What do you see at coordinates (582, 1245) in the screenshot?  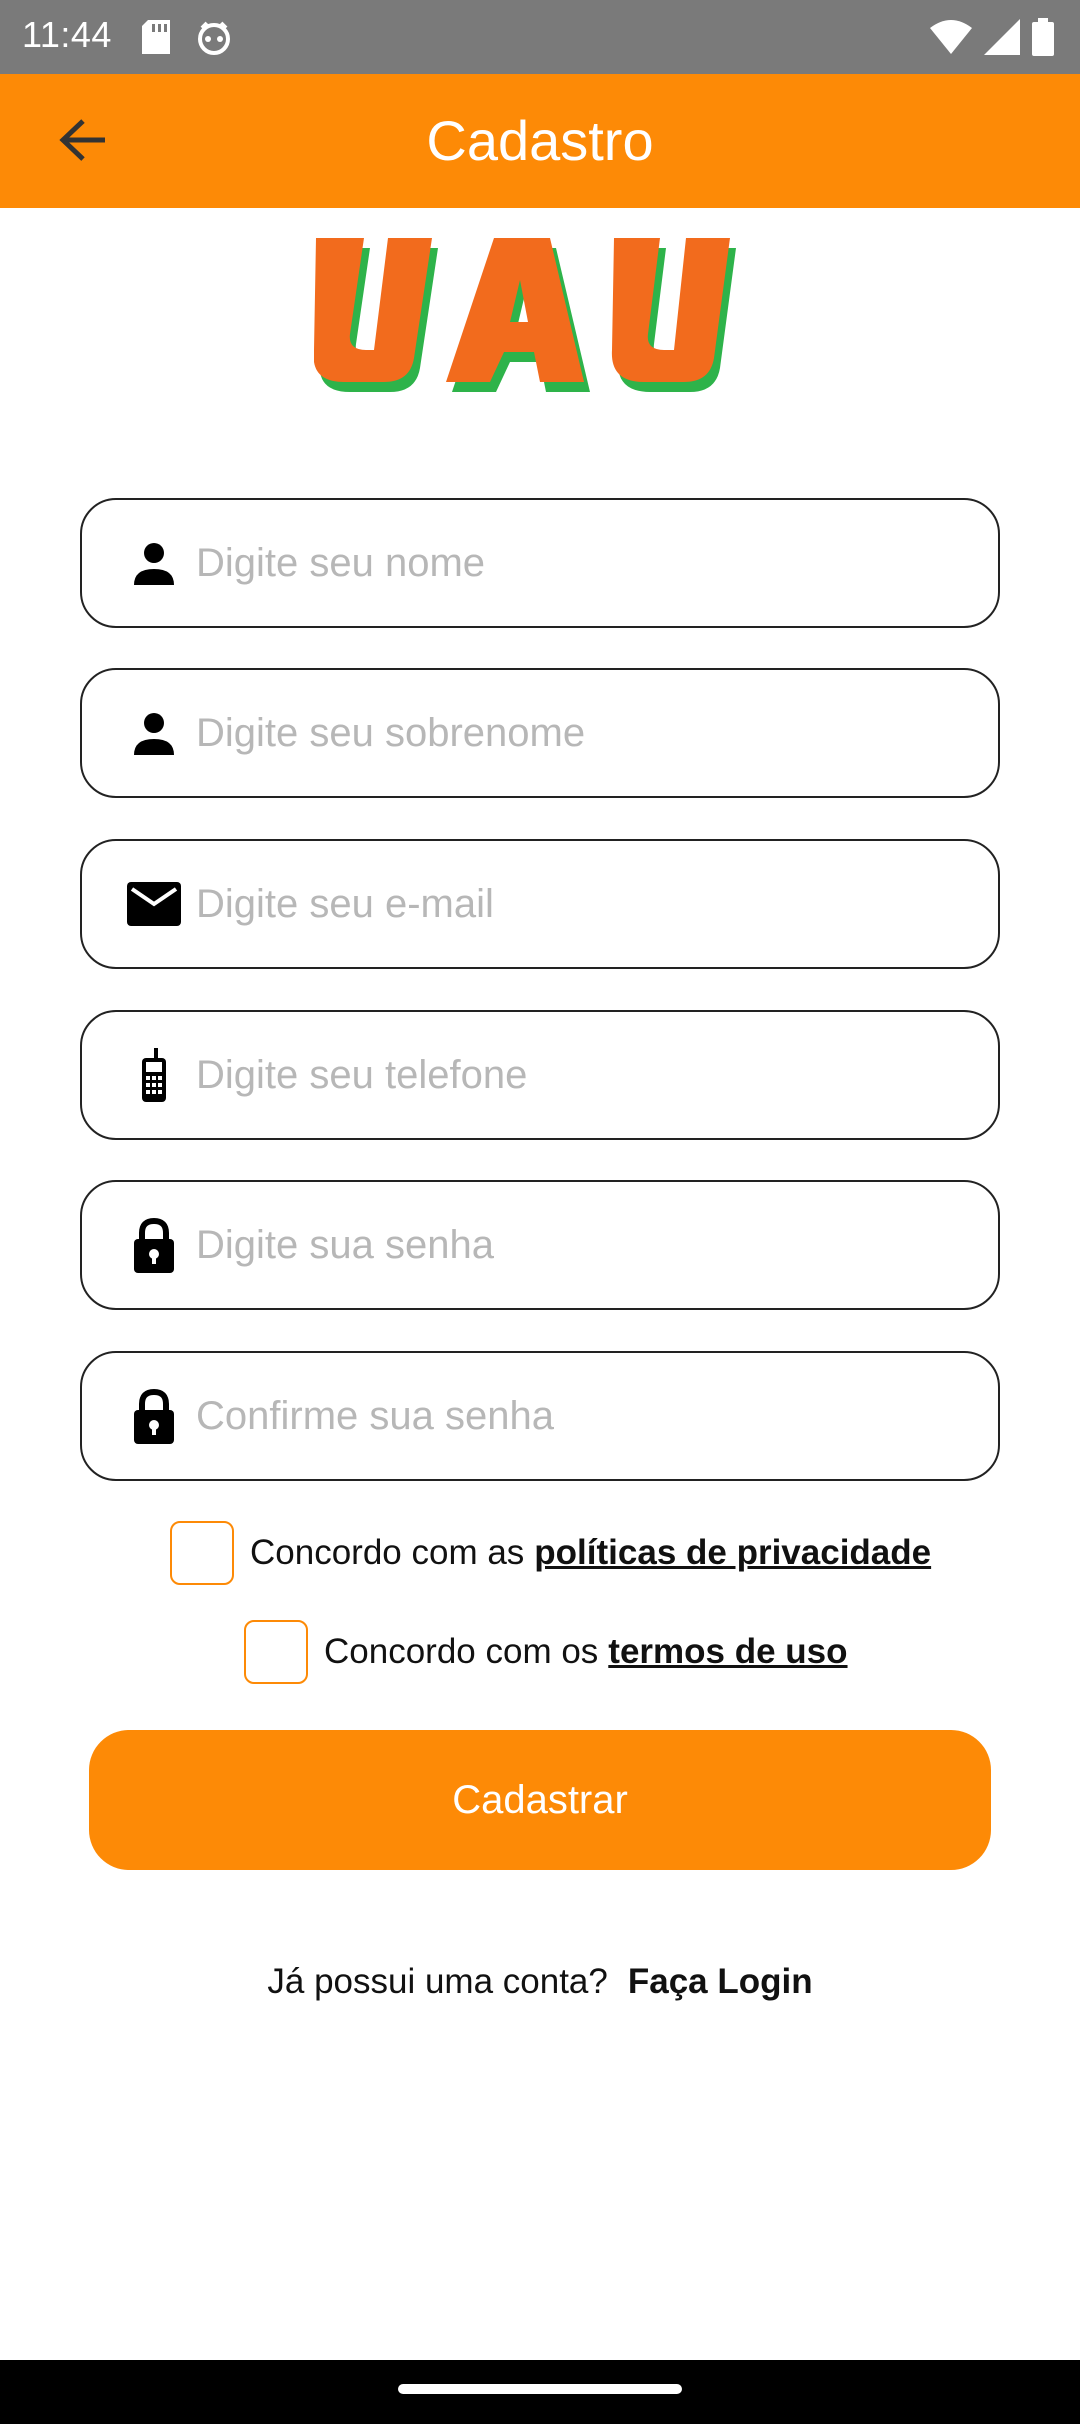 I see `password-input` at bounding box center [582, 1245].